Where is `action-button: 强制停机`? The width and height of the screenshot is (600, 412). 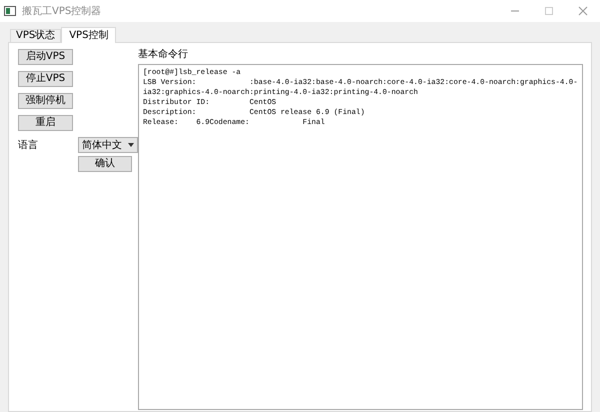 action-button: 强制停机 is located at coordinates (45, 101).